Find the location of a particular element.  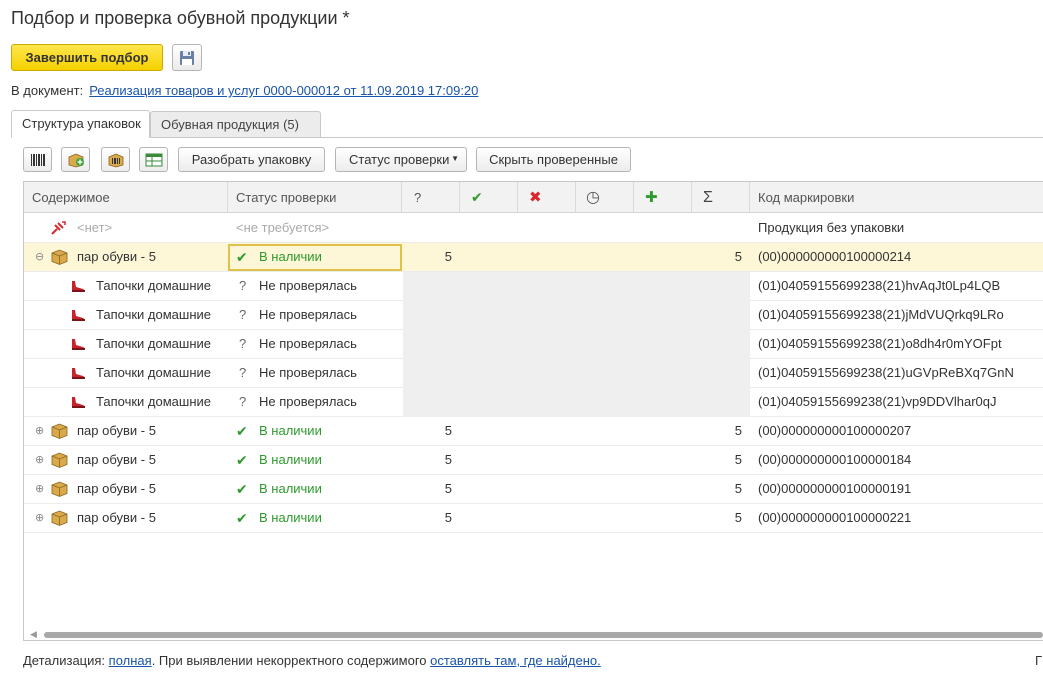

detail-prefix: Детализация: is located at coordinates (64, 660).